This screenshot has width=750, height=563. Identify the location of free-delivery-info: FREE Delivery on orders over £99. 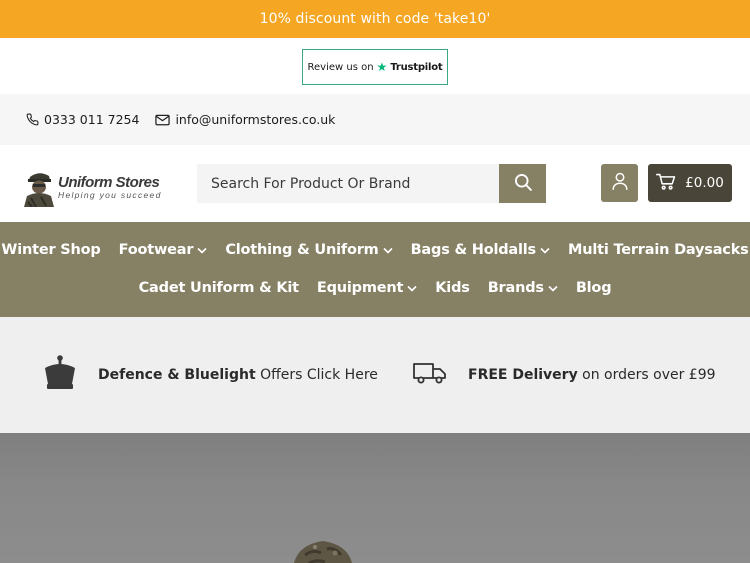
(564, 375).